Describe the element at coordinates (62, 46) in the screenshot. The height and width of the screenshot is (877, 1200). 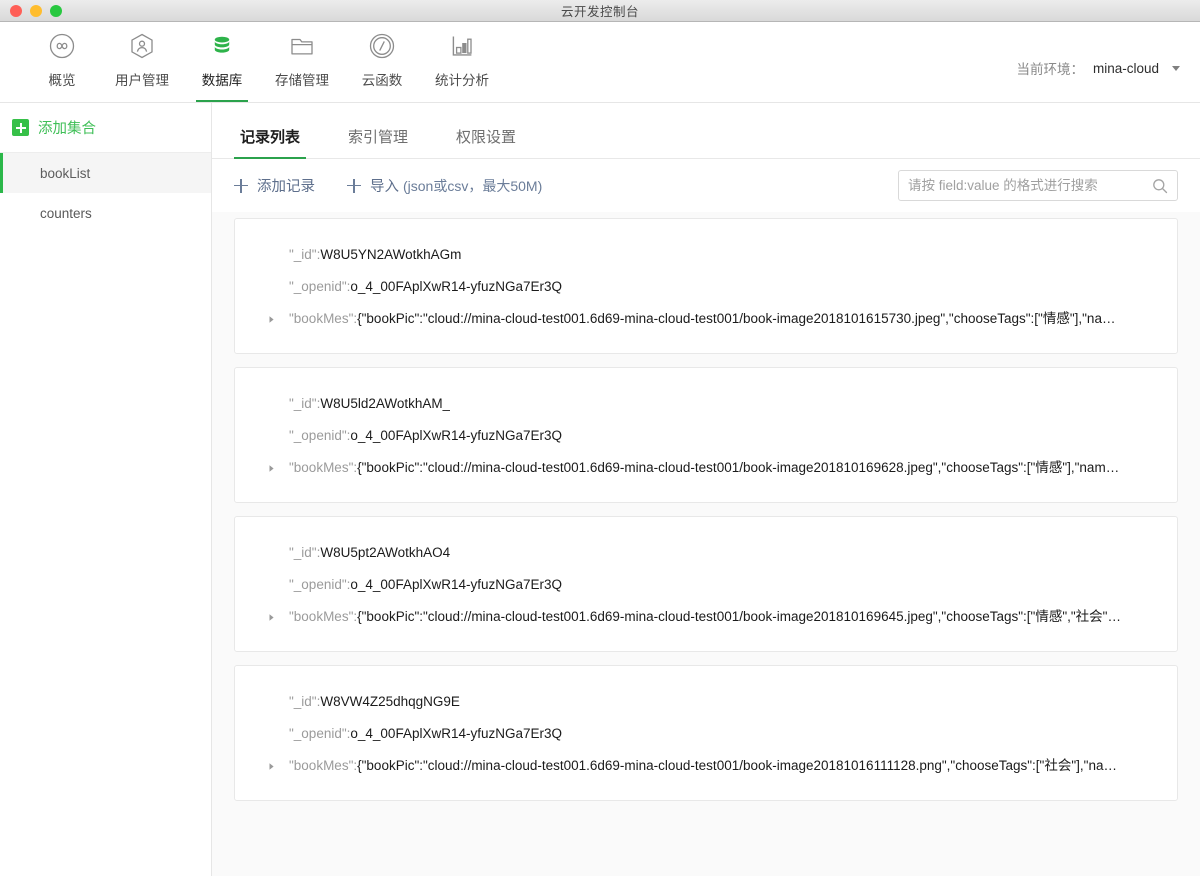
I see `infinity-circle-icon` at that location.